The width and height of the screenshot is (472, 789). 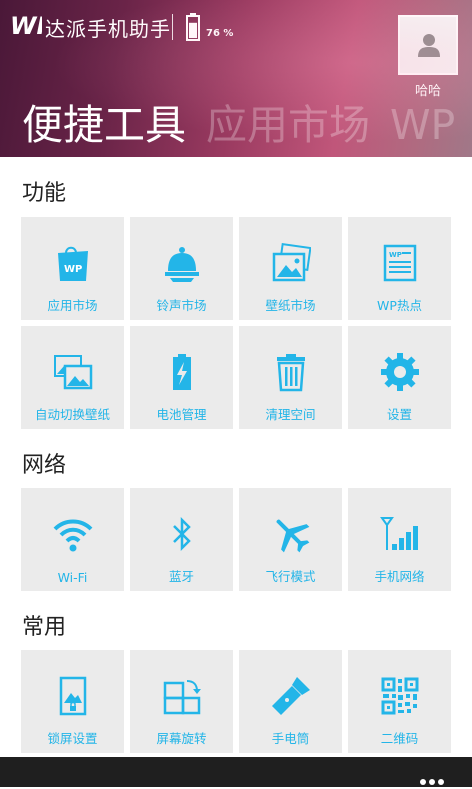 I want to click on app-bar, so click(x=236, y=772).